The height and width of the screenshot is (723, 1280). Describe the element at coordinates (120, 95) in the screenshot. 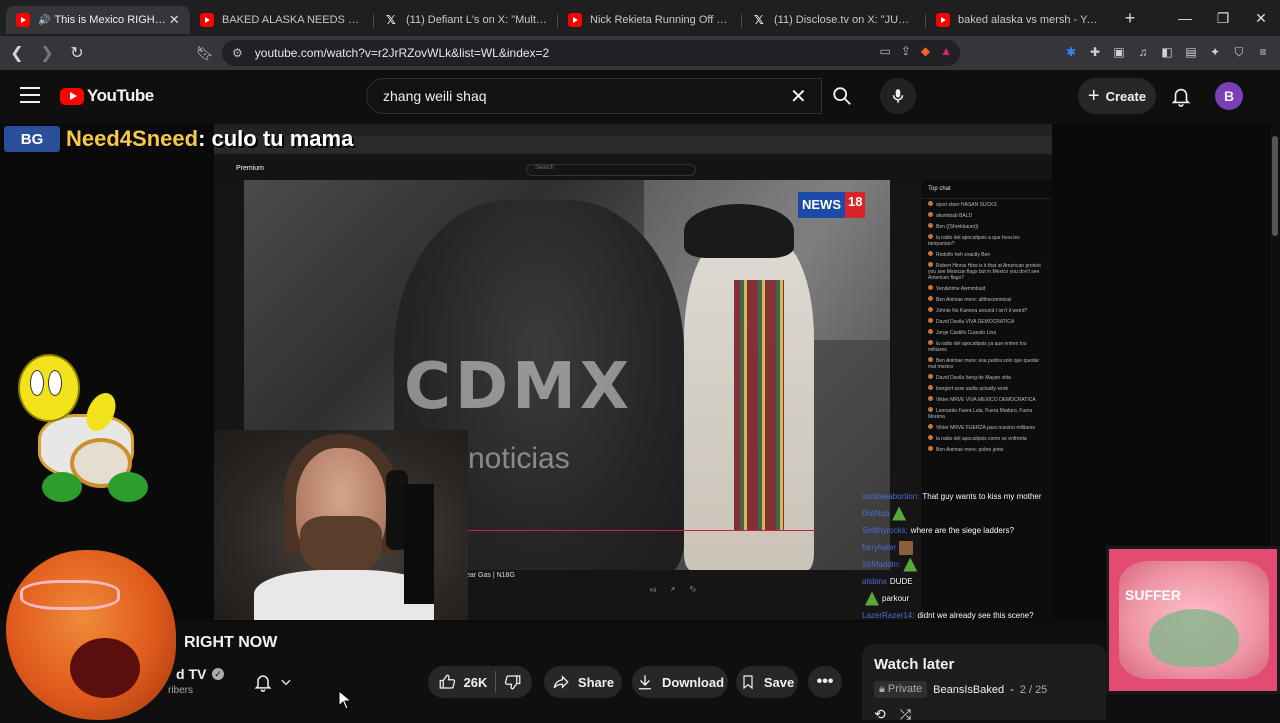

I see `youtube-wordmark: YouTube` at that location.